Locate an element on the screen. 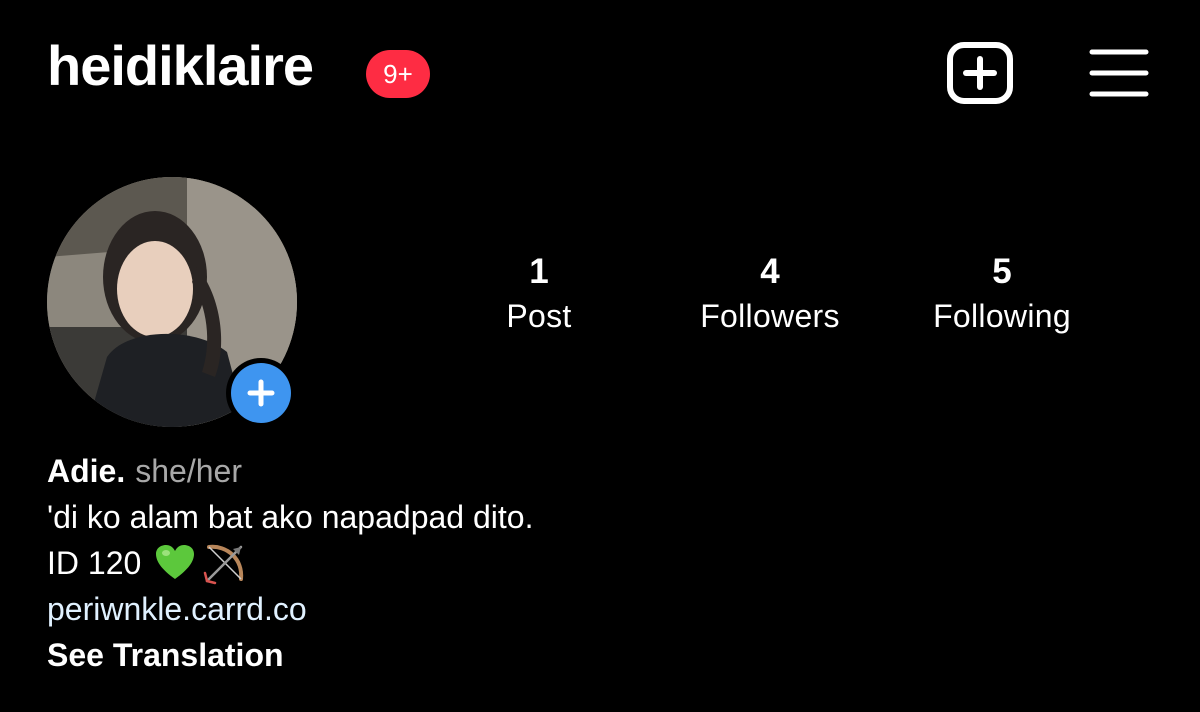 The image size is (1200, 712). add-story-button is located at coordinates (261, 393).